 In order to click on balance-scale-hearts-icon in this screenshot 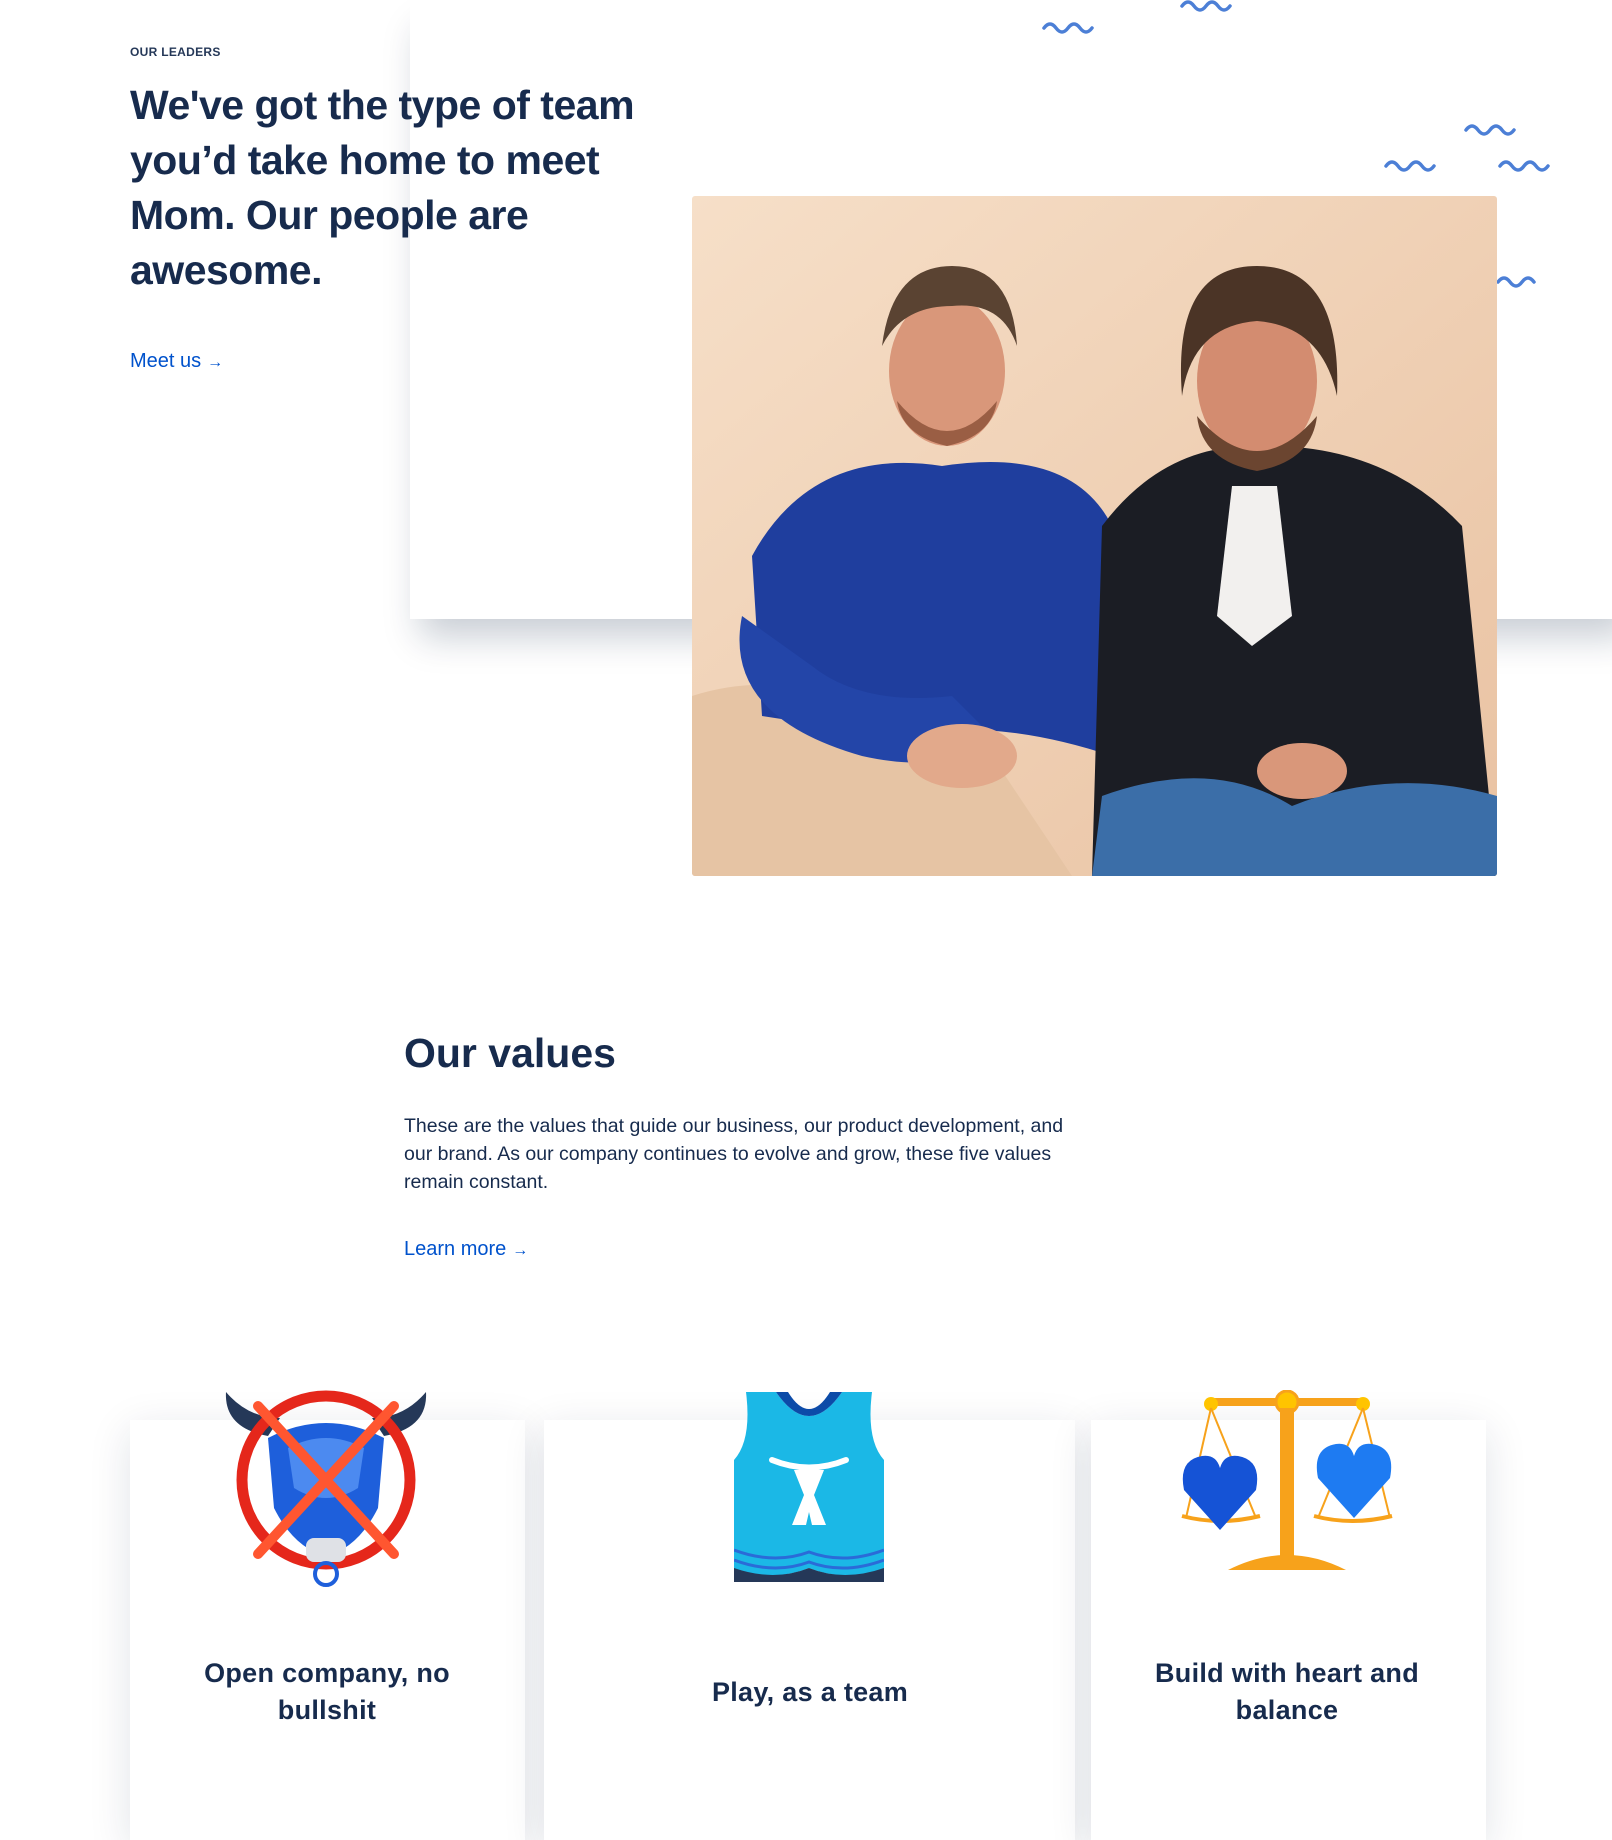, I will do `click(1287, 1480)`.